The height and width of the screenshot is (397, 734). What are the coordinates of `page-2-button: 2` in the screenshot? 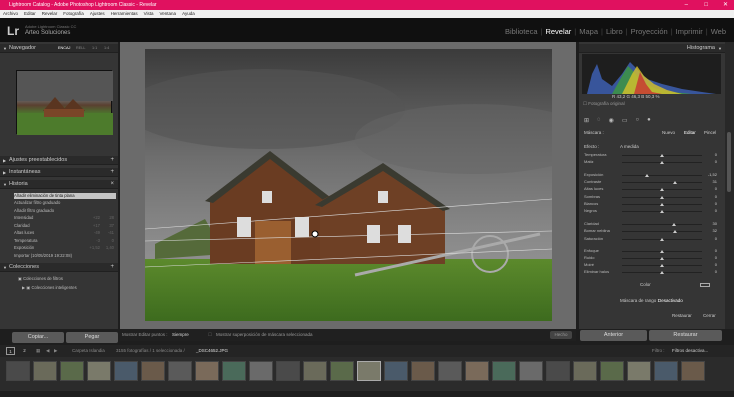 It's located at (24, 351).